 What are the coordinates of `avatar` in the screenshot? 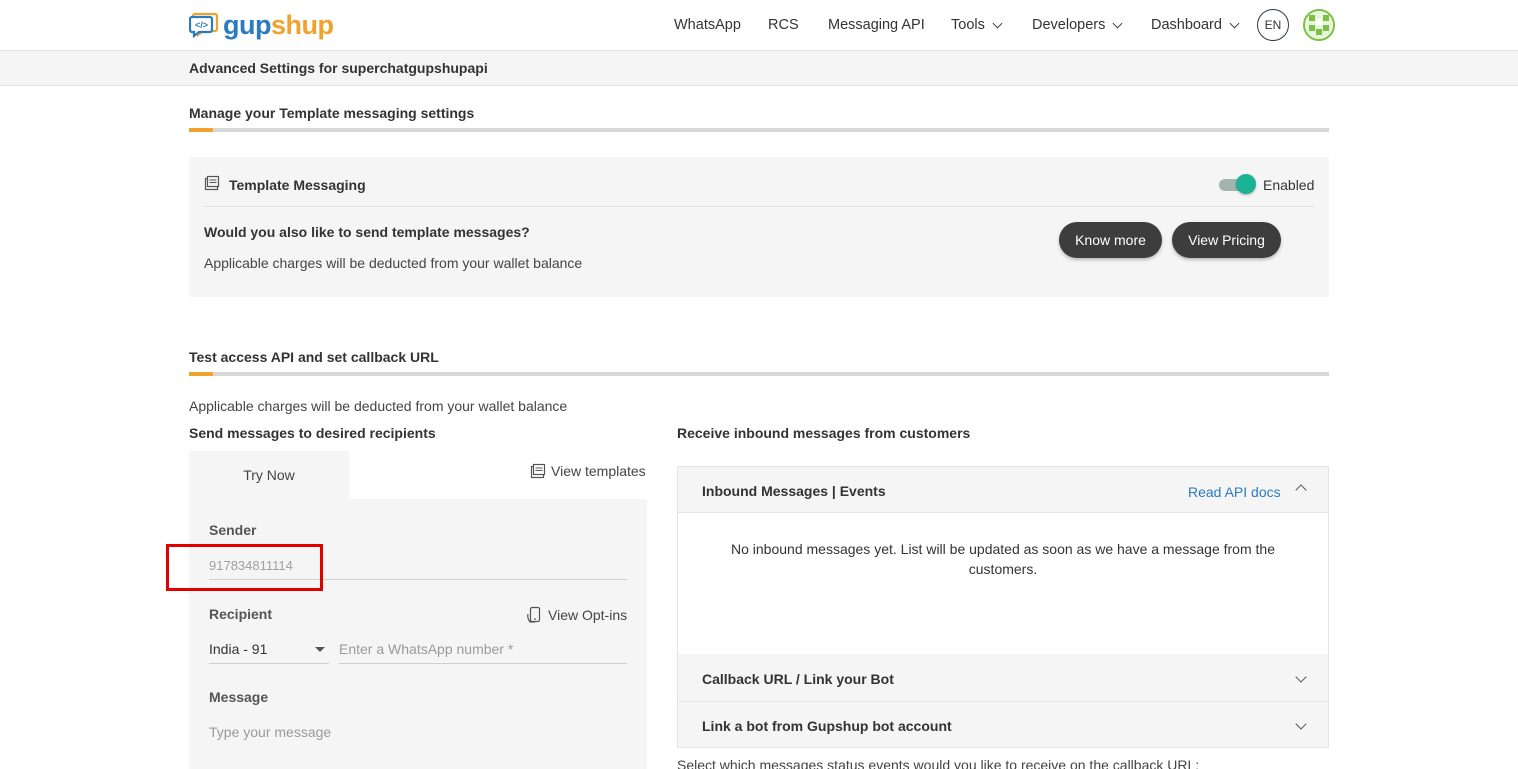 It's located at (1319, 25).